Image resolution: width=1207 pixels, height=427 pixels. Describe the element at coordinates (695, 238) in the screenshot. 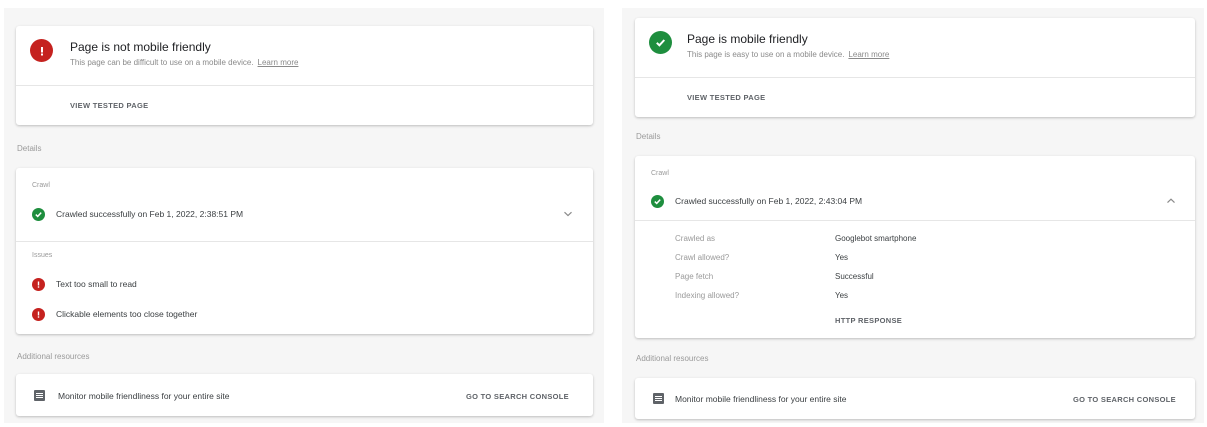

I see `crawled-as-key: Crawled as` at that location.